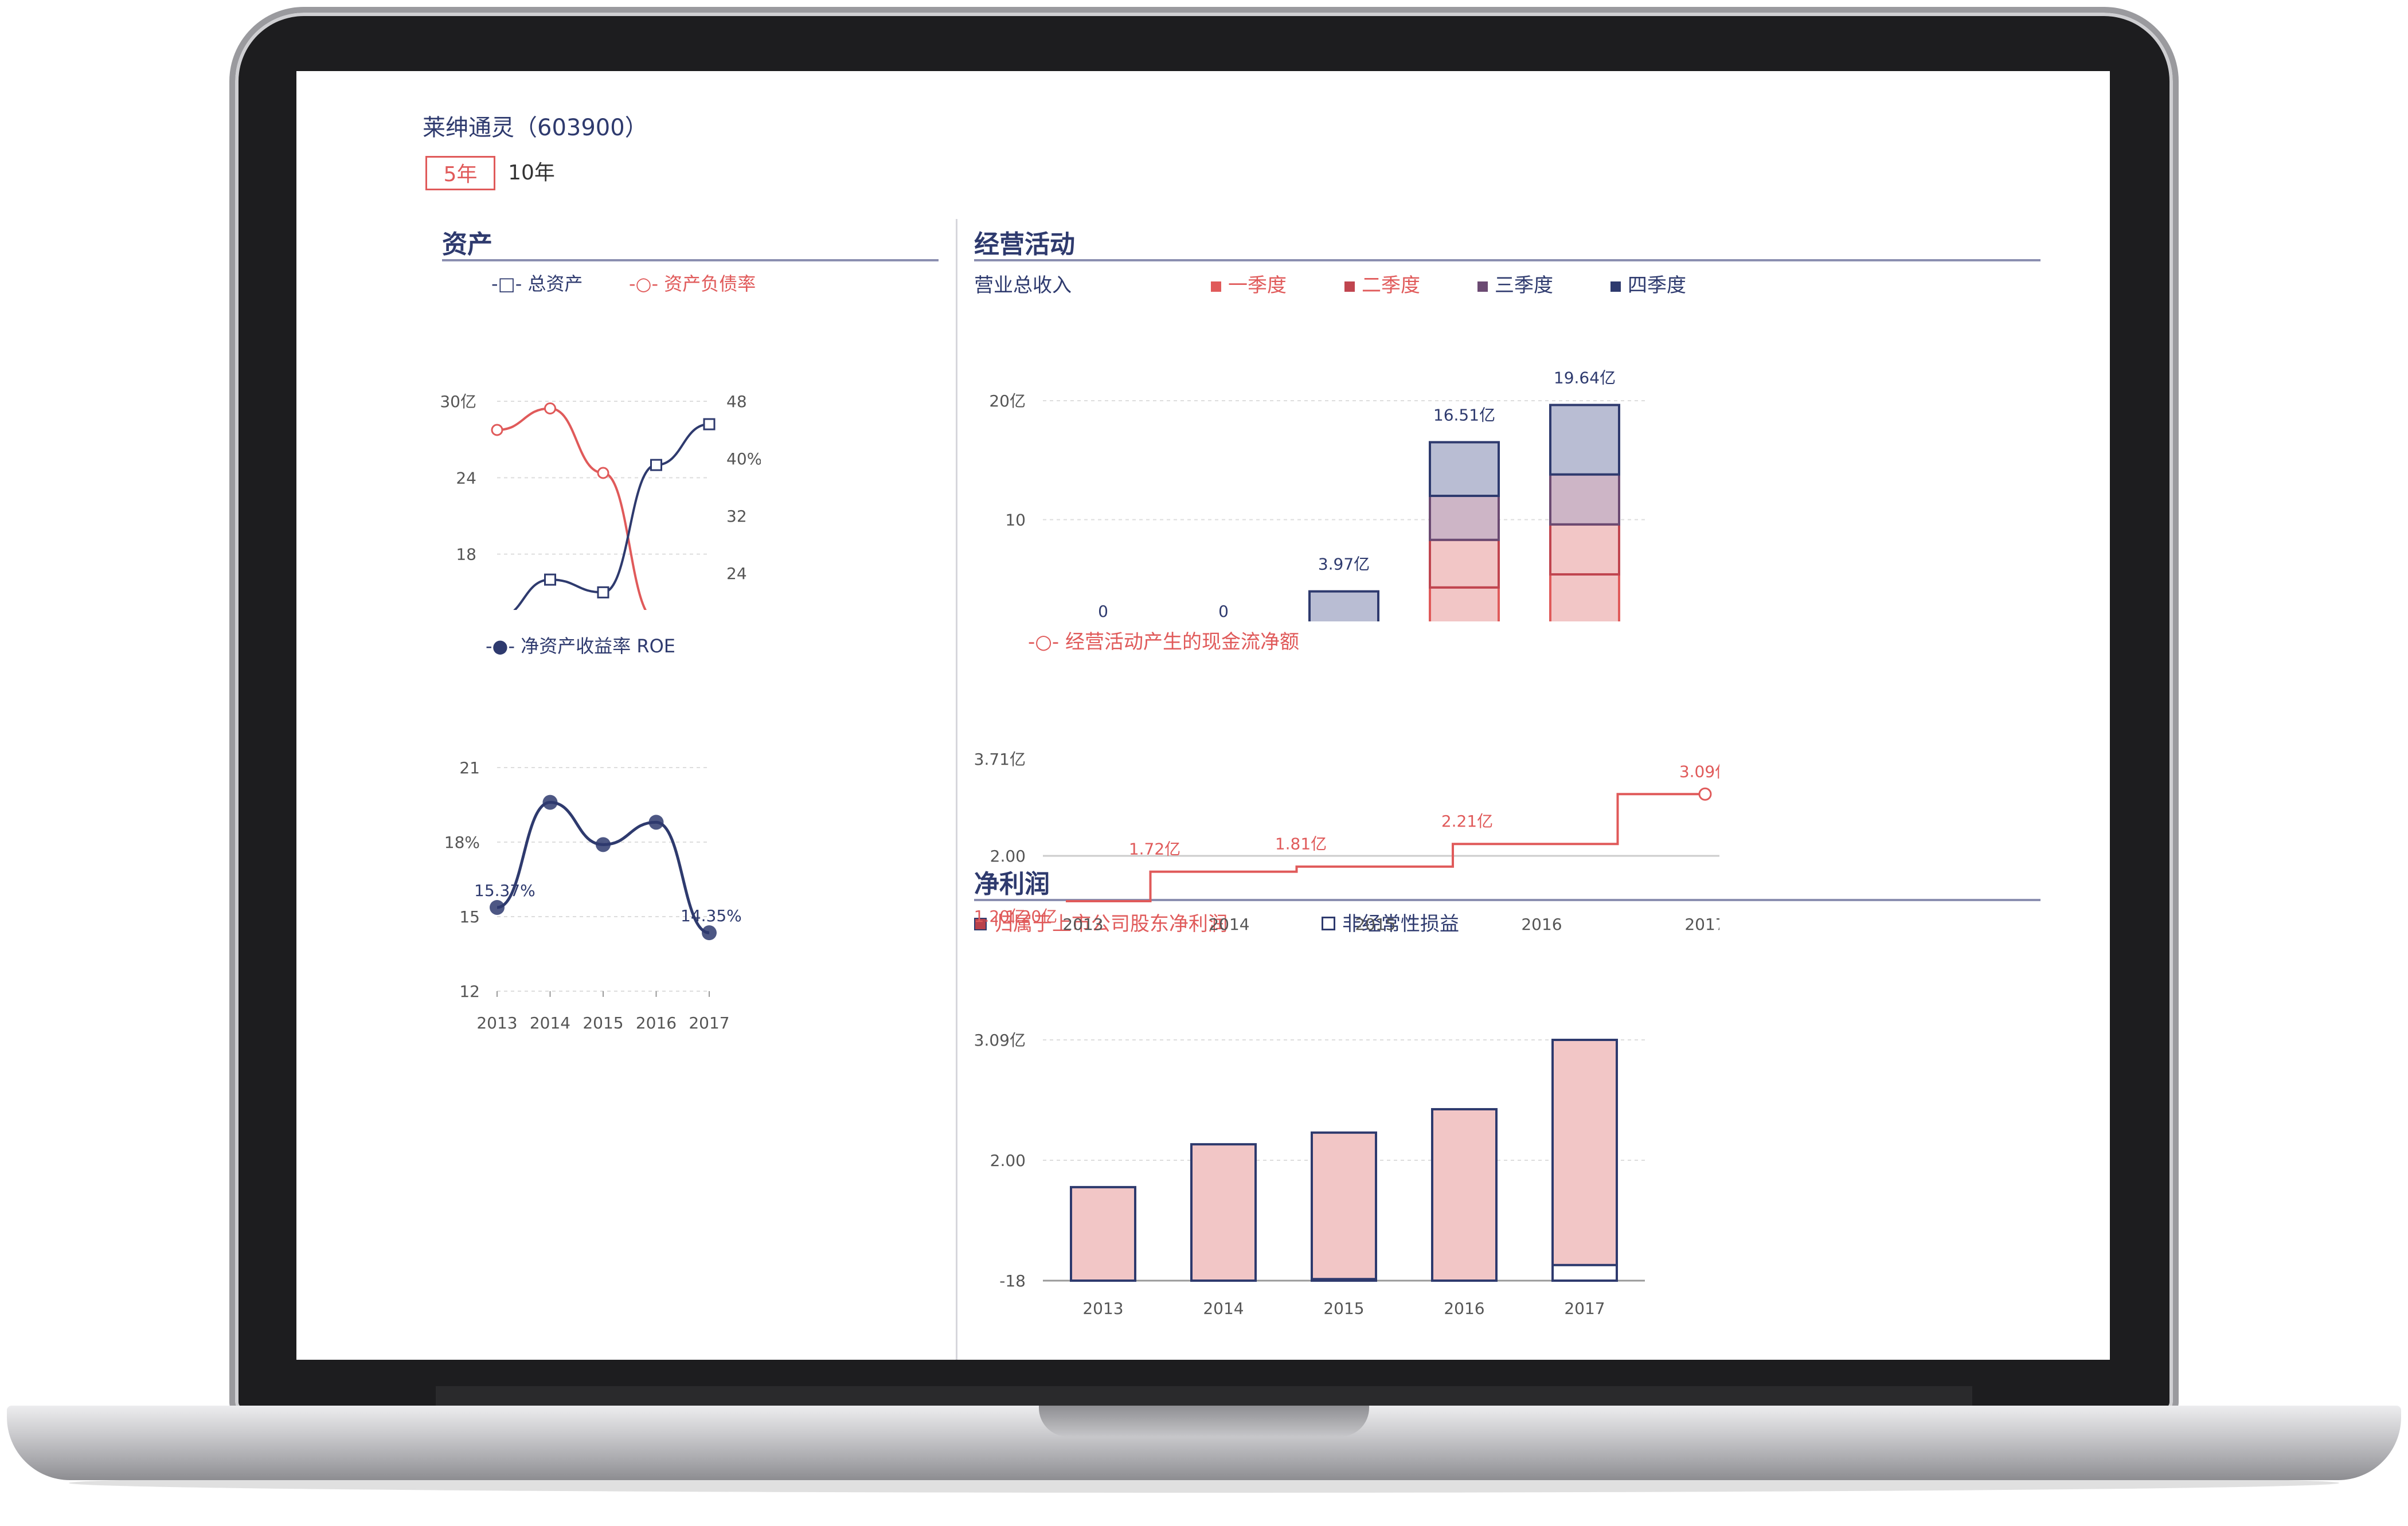 This screenshot has width=2408, height=1526. I want to click on left-tick-label: 24, so click(466, 477).